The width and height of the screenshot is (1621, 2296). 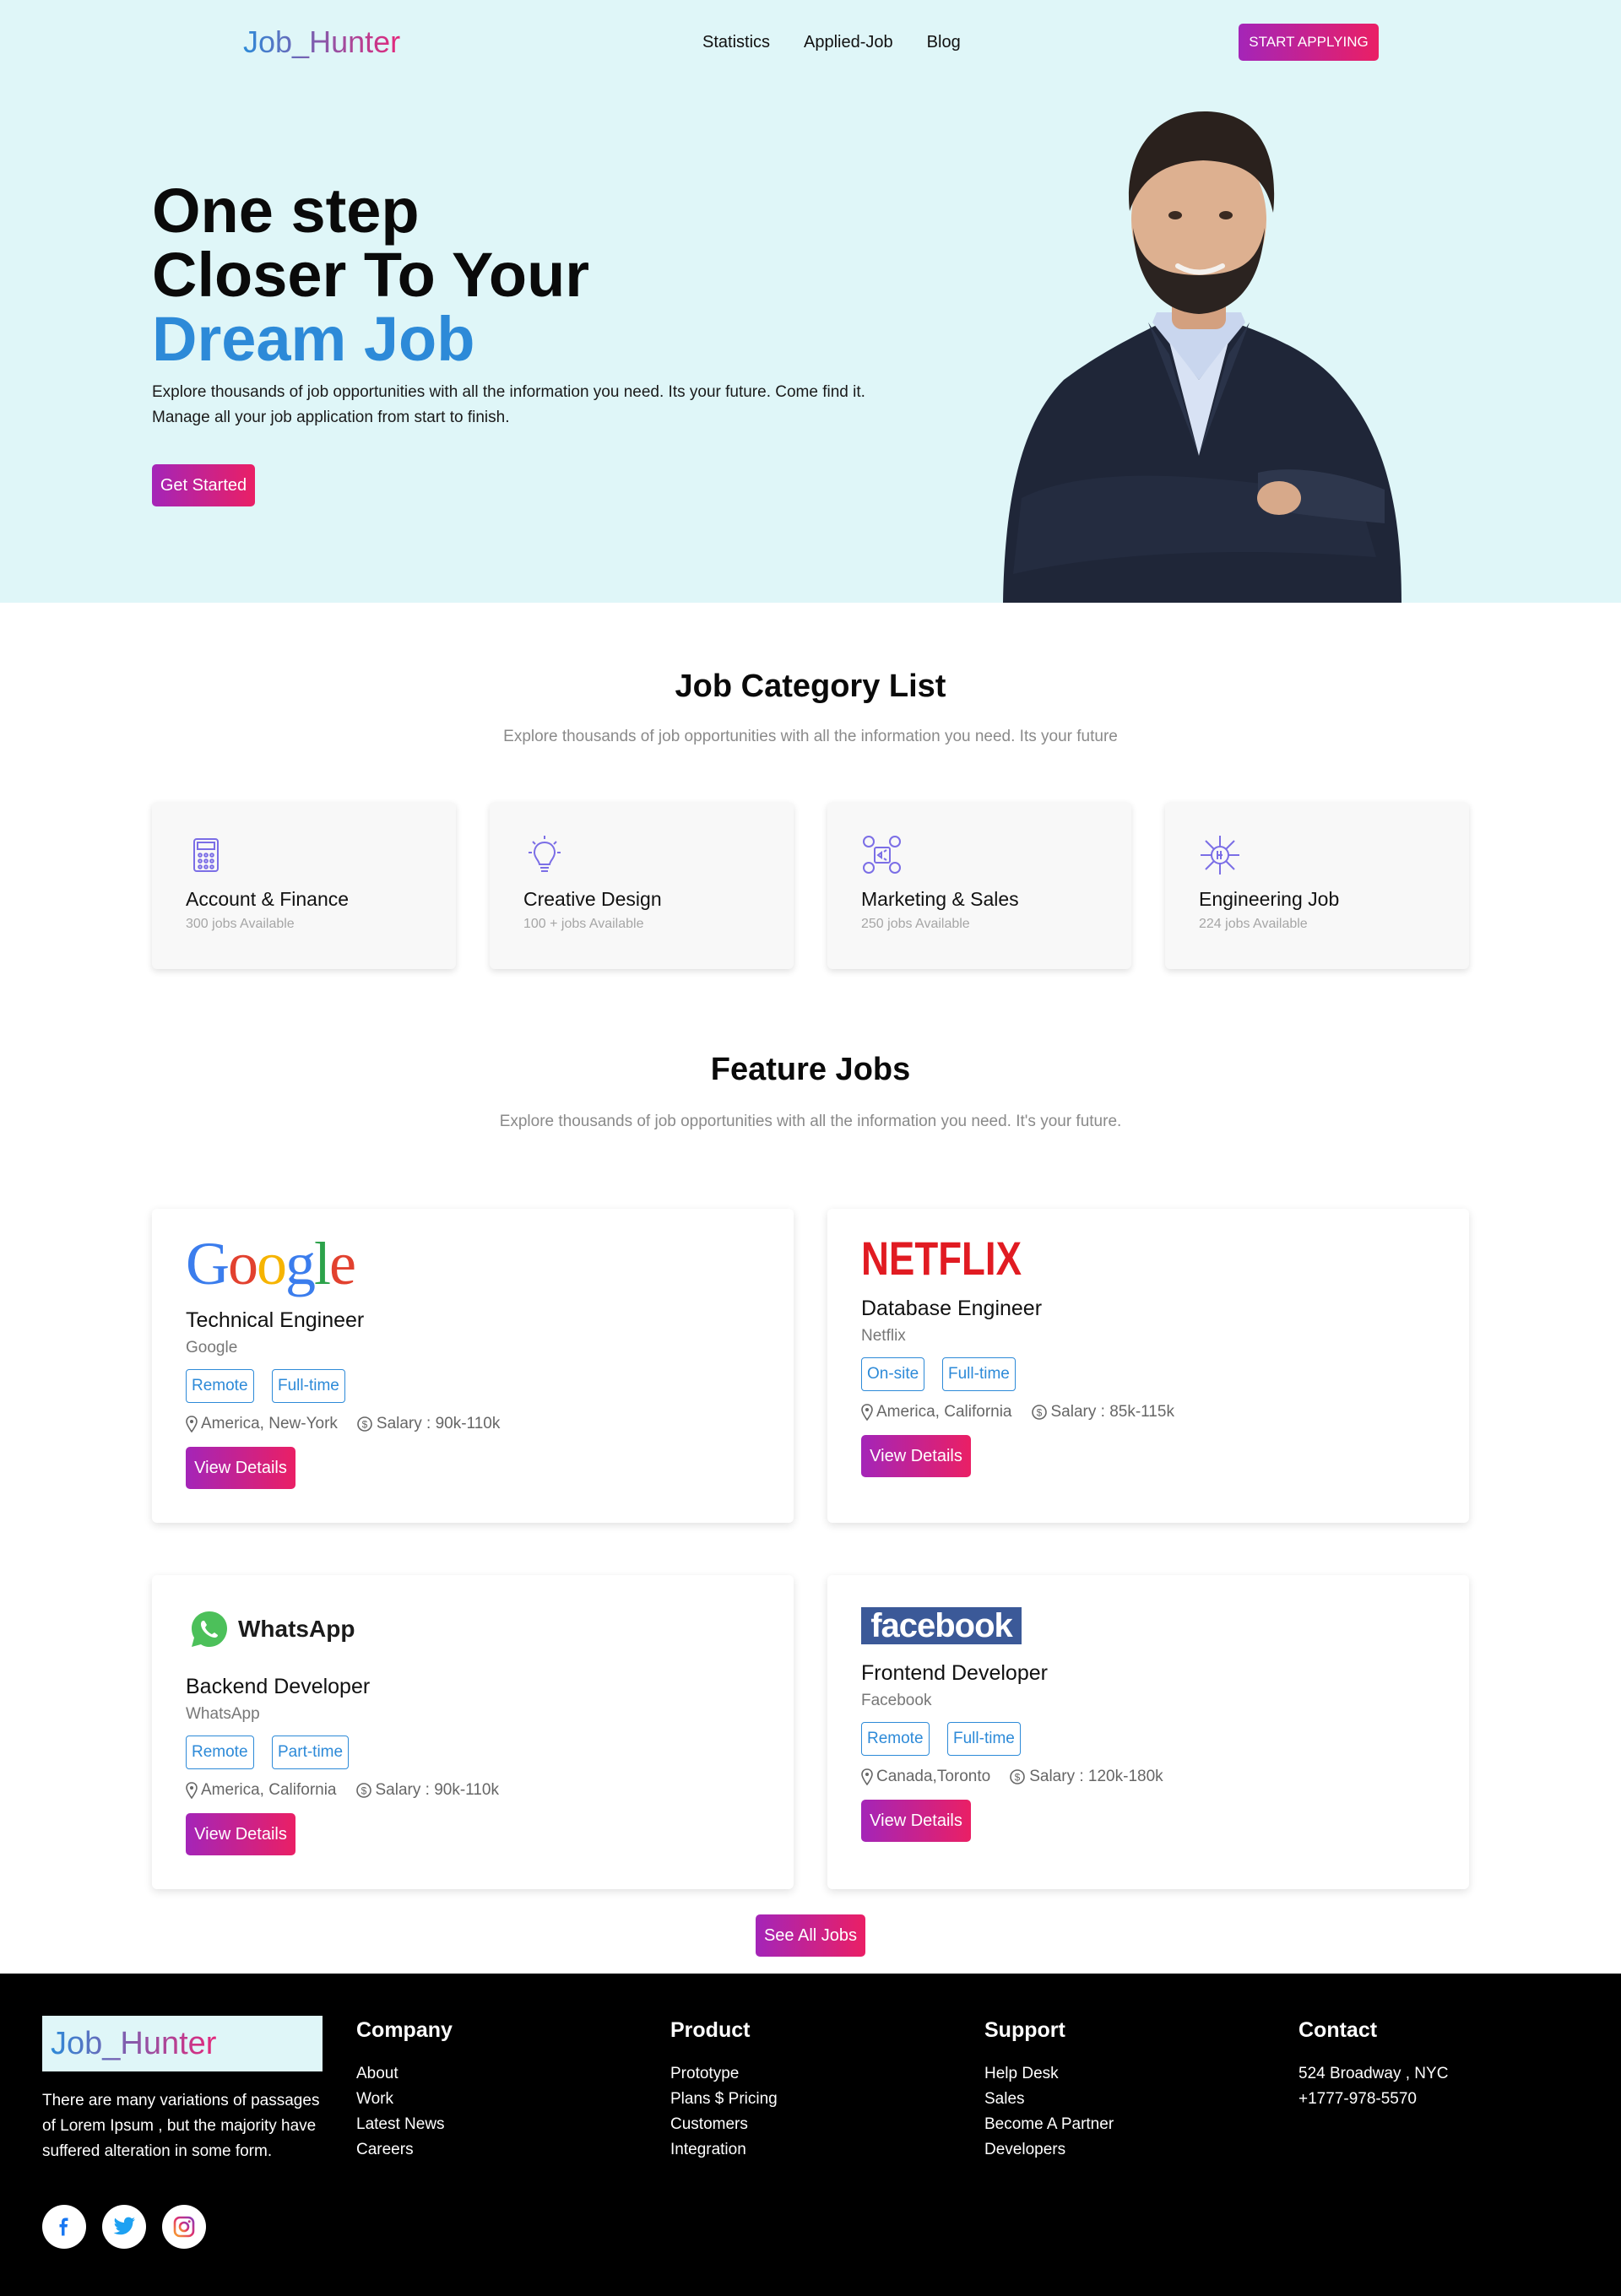 What do you see at coordinates (1220, 855) in the screenshot?
I see `chip-icon` at bounding box center [1220, 855].